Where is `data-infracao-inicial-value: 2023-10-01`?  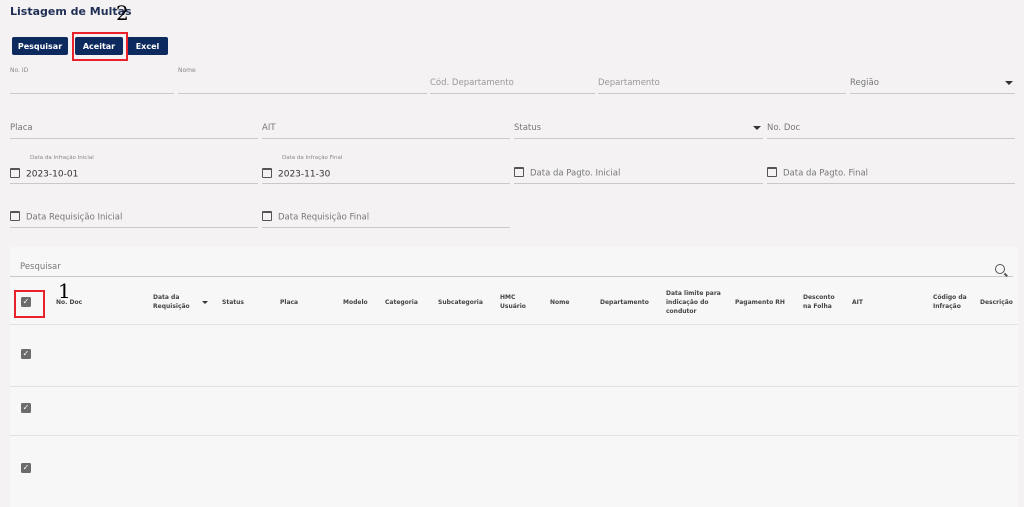 data-infracao-inicial-value: 2023-10-01 is located at coordinates (52, 174).